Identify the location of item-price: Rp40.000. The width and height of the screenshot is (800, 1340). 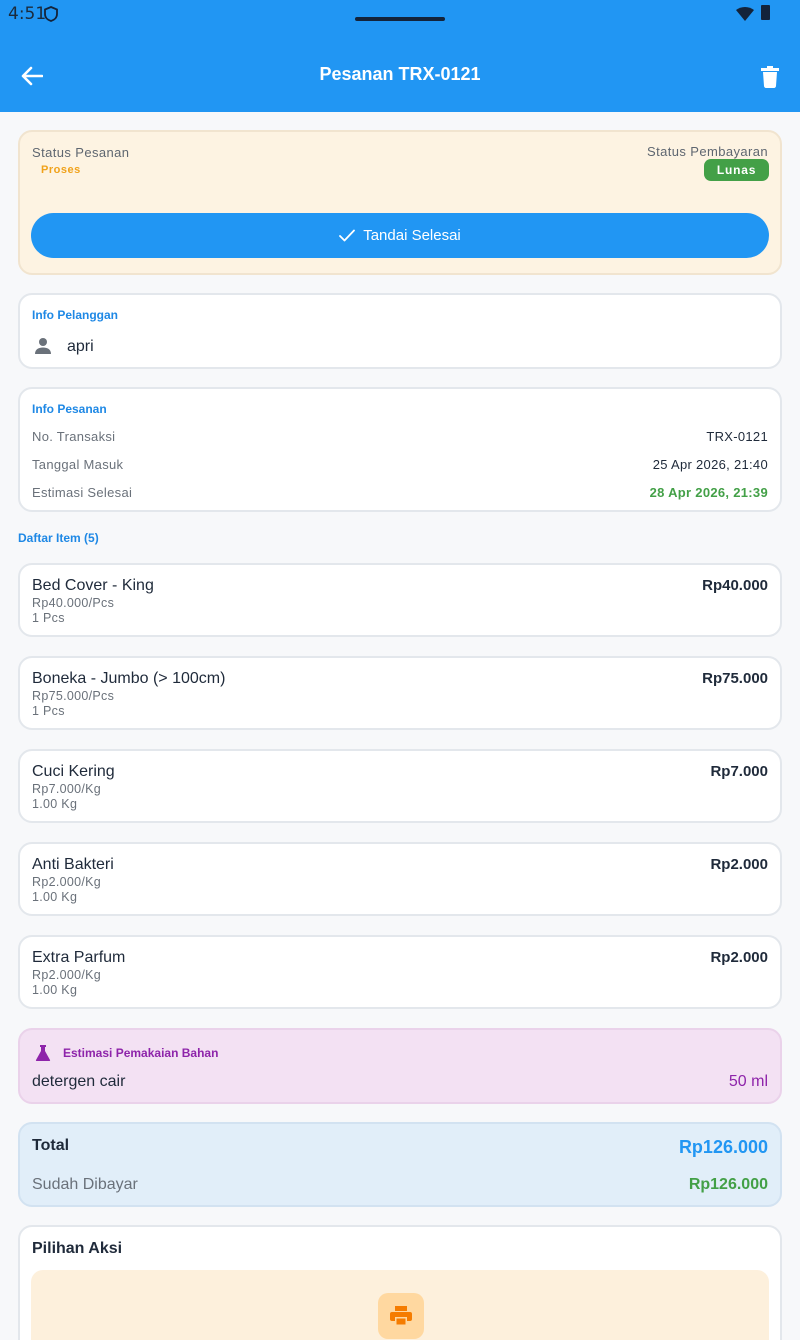
(735, 585).